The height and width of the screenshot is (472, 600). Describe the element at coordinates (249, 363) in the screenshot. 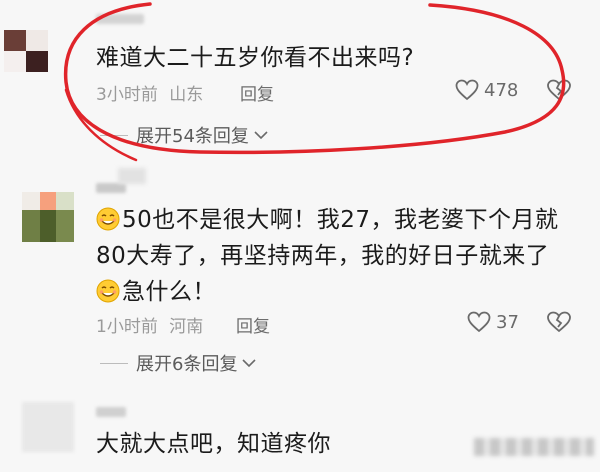

I see `chevron-down-icon` at that location.